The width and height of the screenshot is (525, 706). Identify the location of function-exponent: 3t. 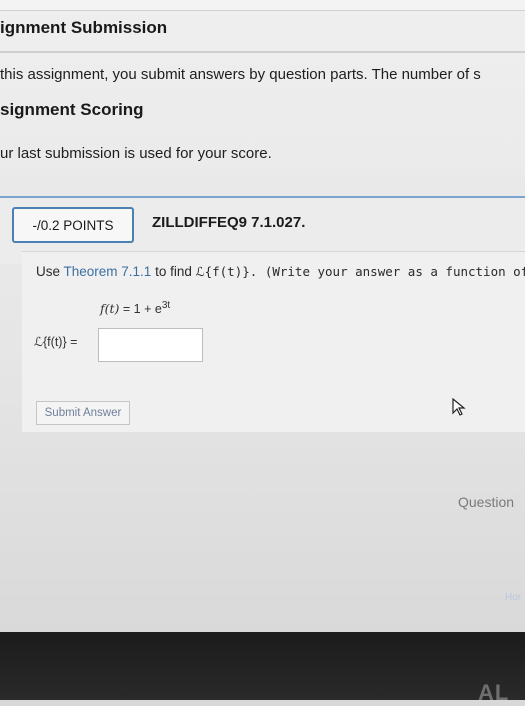
(166, 305).